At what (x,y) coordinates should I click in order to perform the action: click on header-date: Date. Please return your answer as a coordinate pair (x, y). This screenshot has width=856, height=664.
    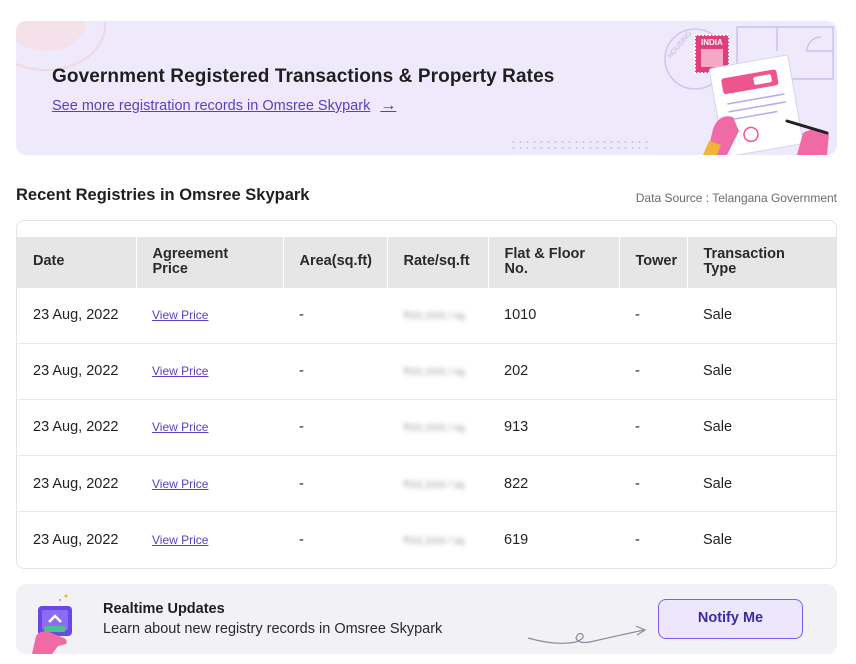
    Looking at the image, I should click on (77, 262).